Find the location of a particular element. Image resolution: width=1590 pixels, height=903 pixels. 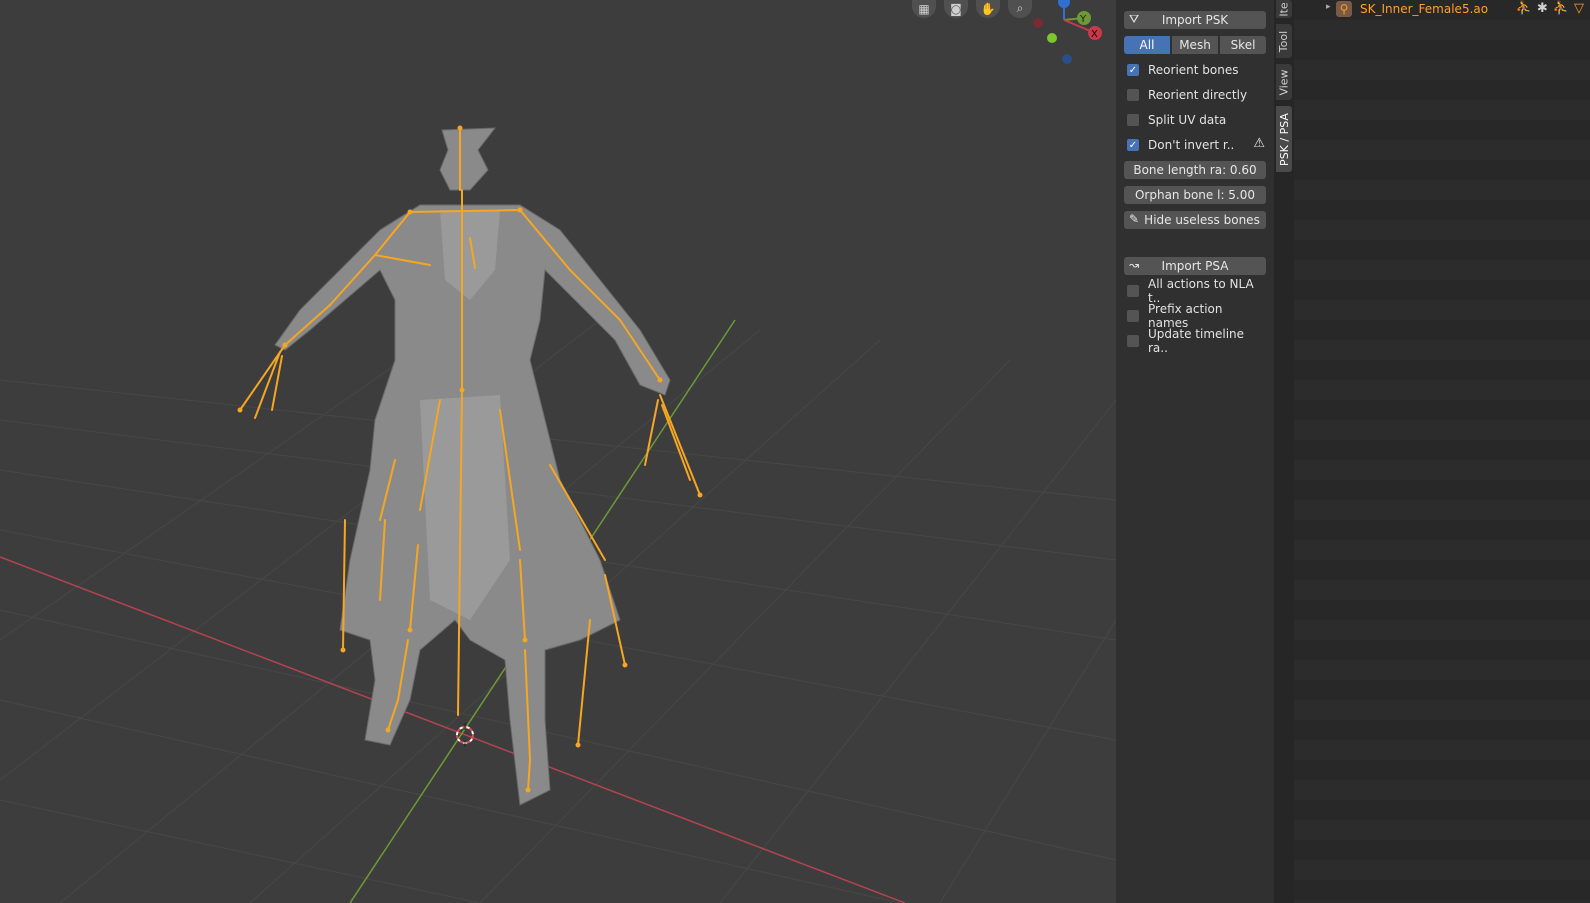

mesh-icon: ▽ is located at coordinates (1579, 8).